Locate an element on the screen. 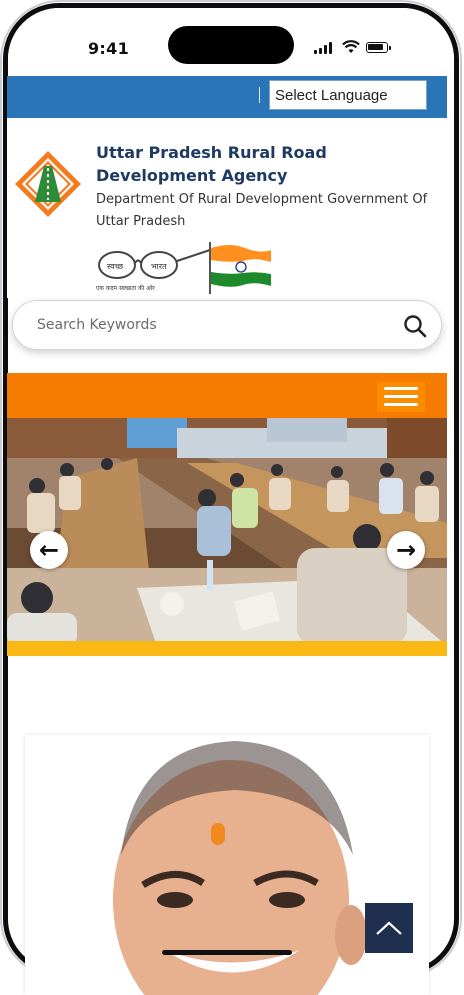 Image resolution: width=464 pixels, height=995 pixels. scroll-to-top-button is located at coordinates (389, 928).